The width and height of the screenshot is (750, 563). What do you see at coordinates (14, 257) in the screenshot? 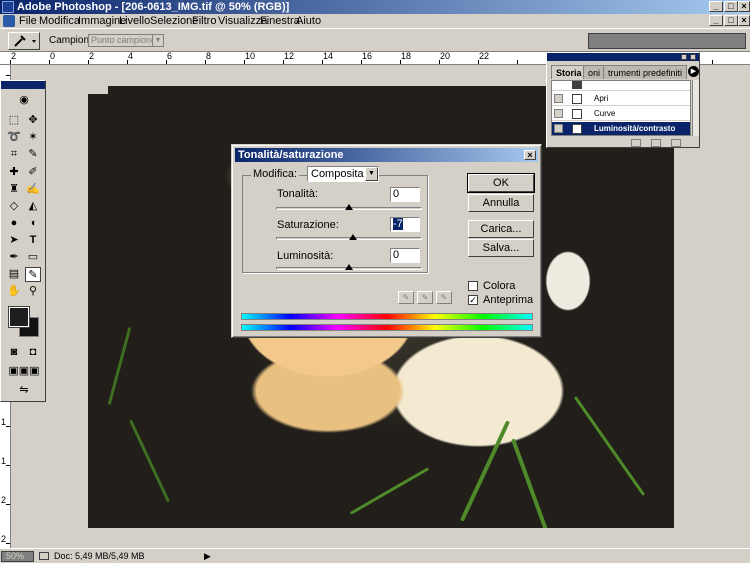
I see `pen-icon: ✒` at bounding box center [14, 257].